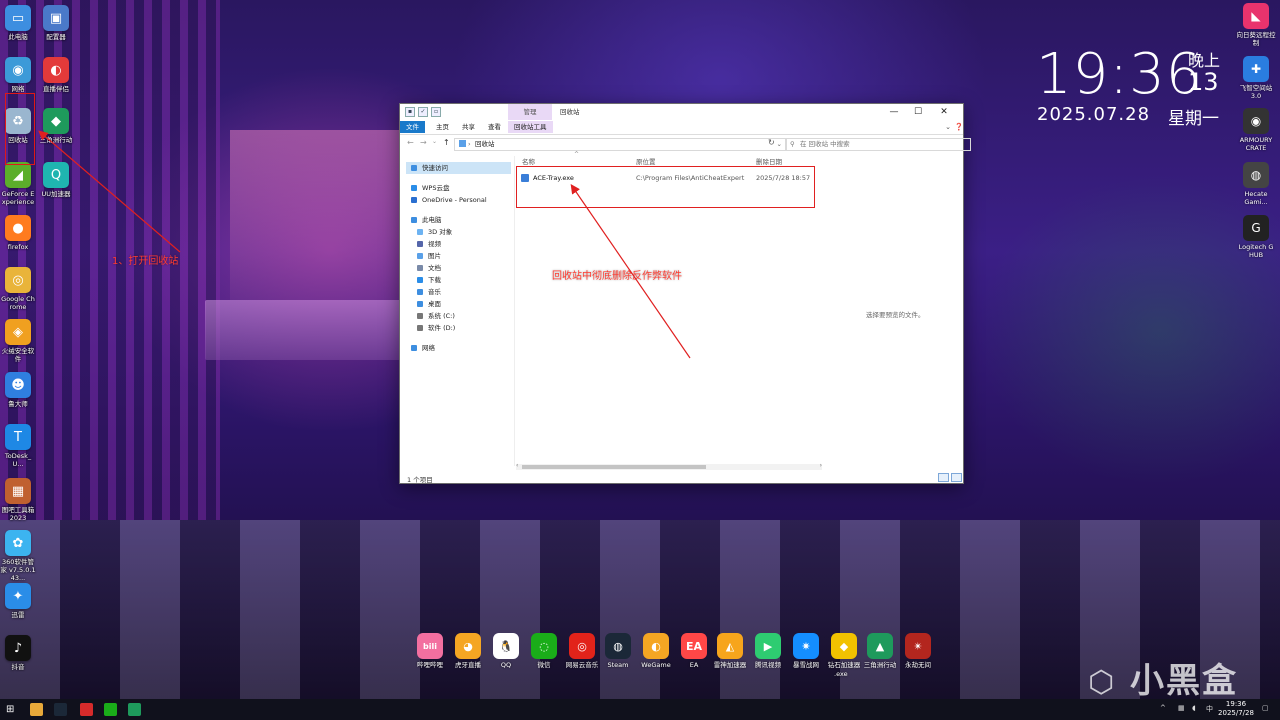  Describe the element at coordinates (56, 23) in the screenshot. I see `desktop-icon: ▣ 配置器` at that location.